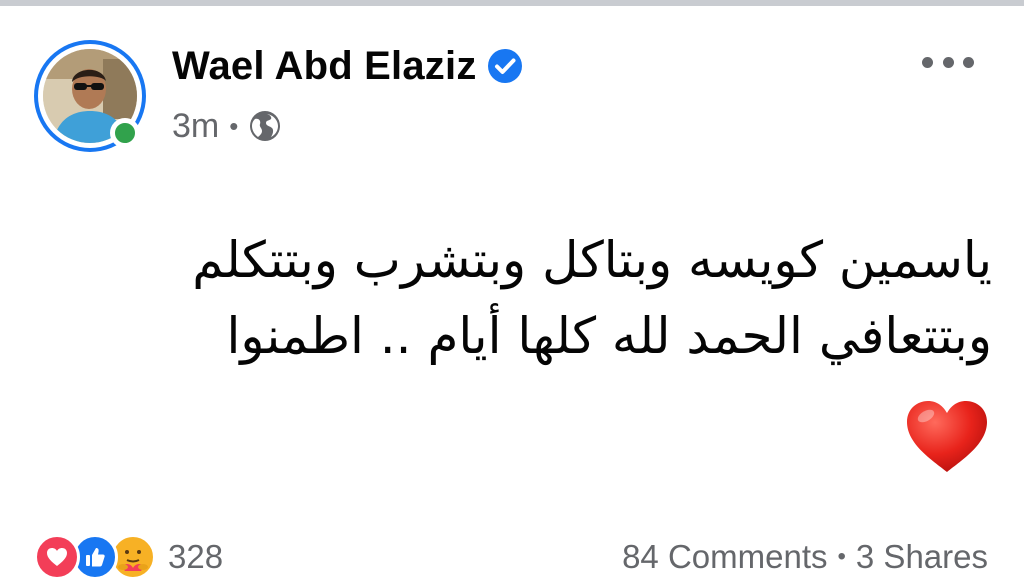 The image size is (1024, 585). Describe the element at coordinates (724, 557) in the screenshot. I see `comments-count-link: 84 Comments` at that location.